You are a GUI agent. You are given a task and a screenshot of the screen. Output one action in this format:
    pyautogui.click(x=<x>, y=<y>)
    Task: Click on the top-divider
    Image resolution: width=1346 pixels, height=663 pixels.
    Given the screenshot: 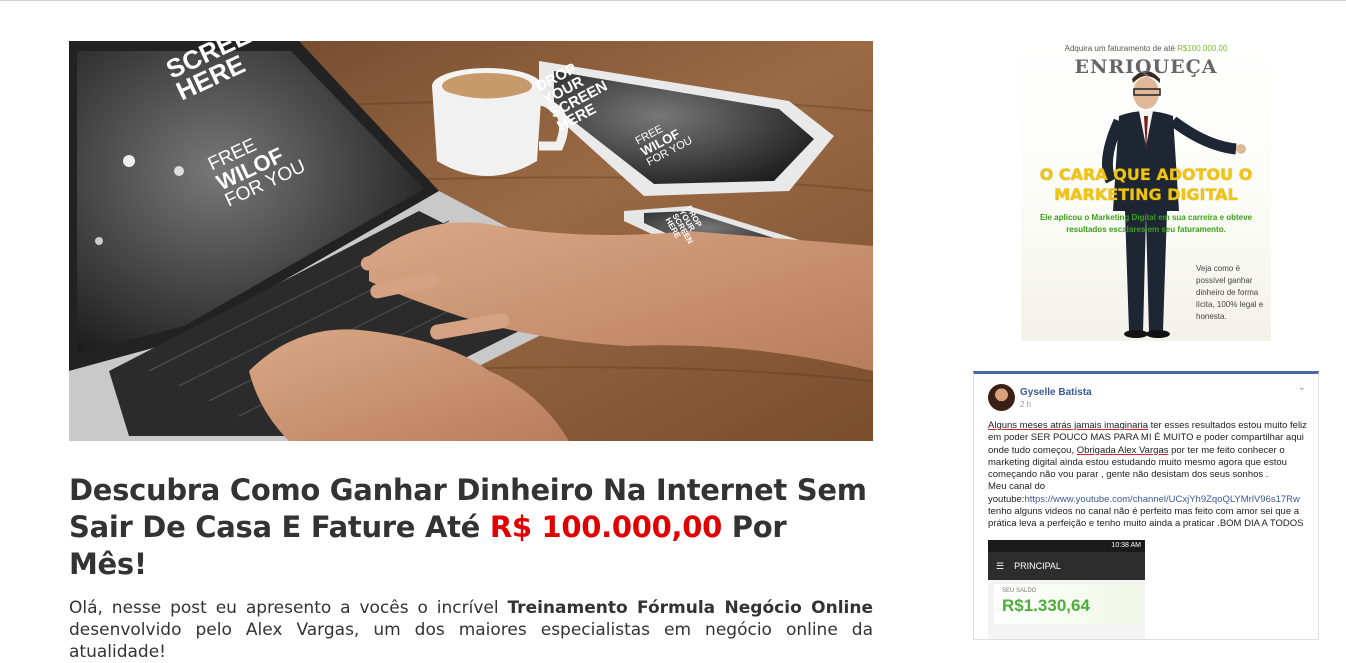 What is the action you would take?
    pyautogui.click(x=673, y=0)
    